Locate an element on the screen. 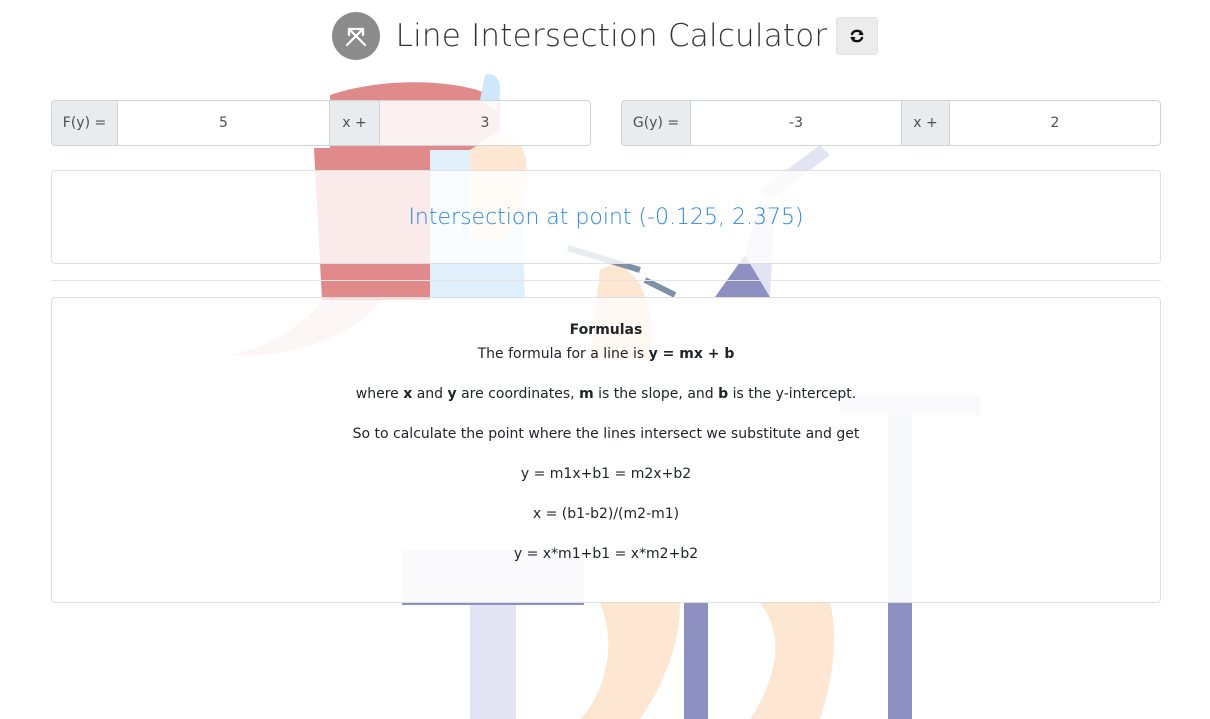 The width and height of the screenshot is (1210, 719). formula-line-equality: y = m1x+b1 = m2x+b2 is located at coordinates (606, 474).